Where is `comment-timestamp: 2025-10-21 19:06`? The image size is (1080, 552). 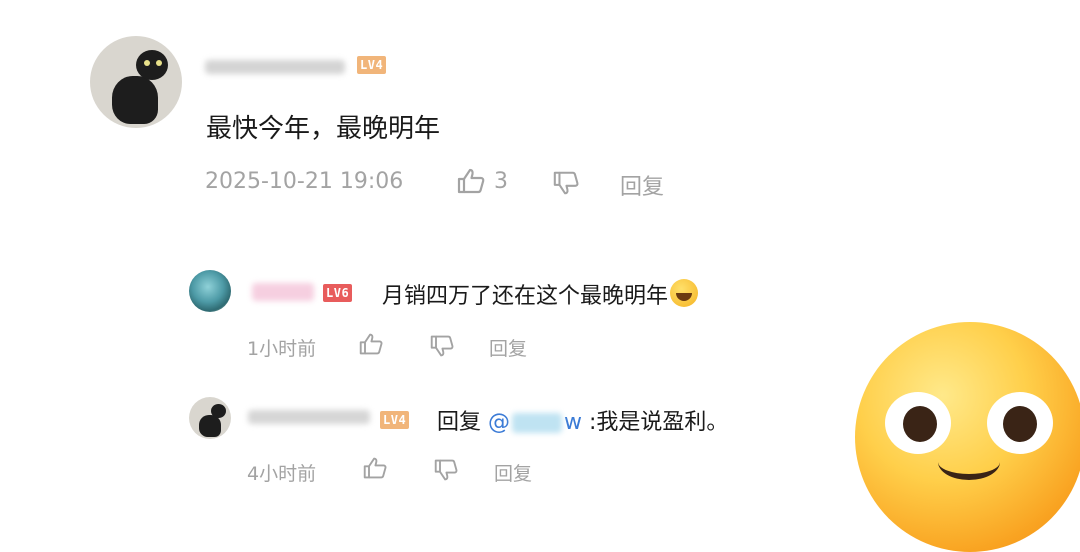 comment-timestamp: 2025-10-21 19:06 is located at coordinates (304, 181).